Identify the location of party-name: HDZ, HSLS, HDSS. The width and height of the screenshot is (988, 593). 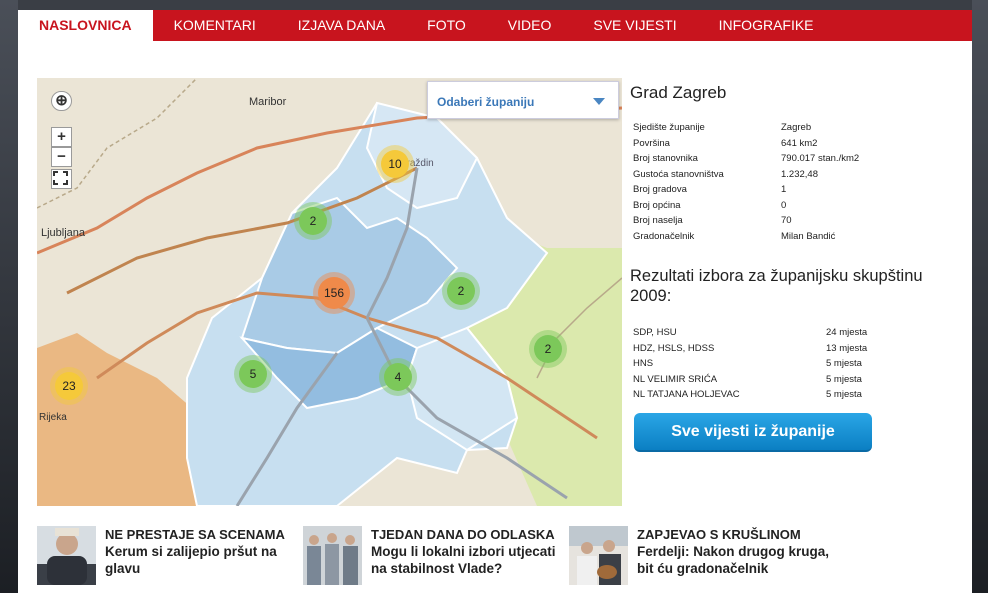
(674, 348).